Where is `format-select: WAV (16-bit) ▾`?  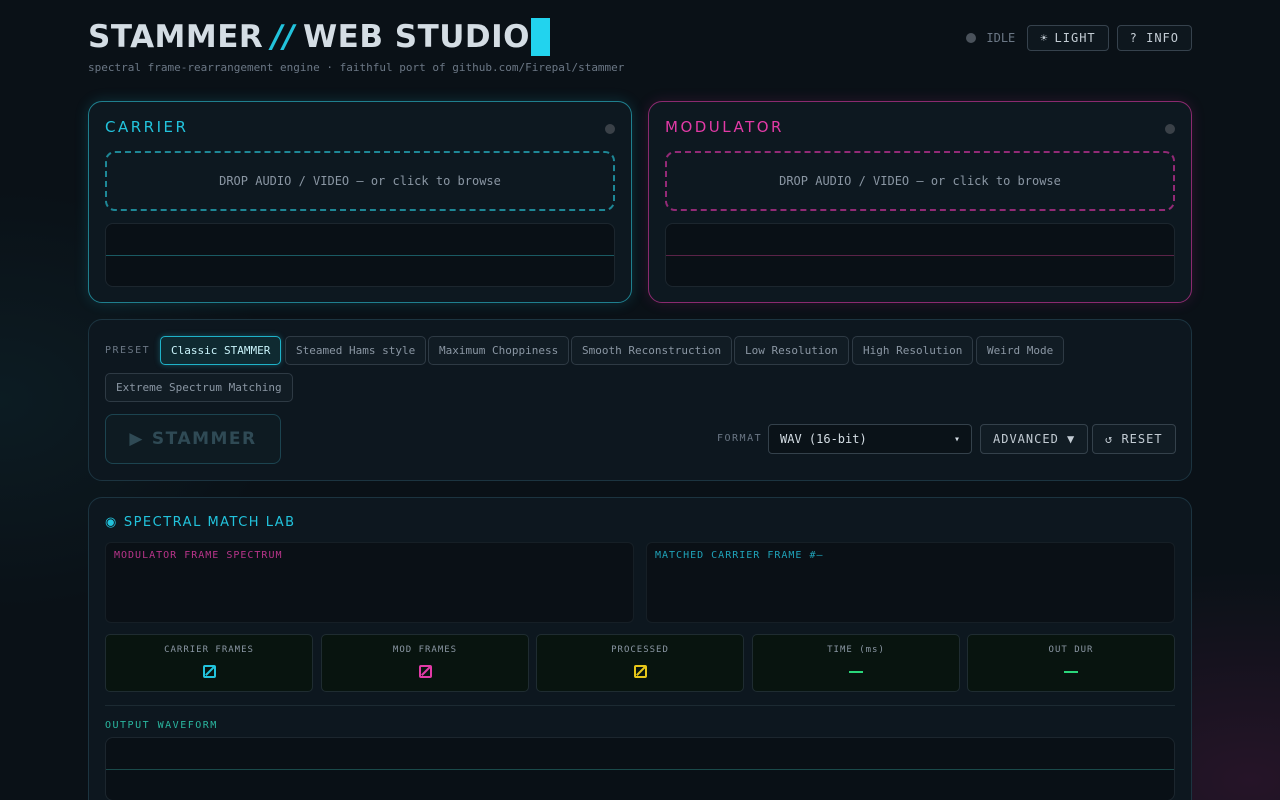
format-select: WAV (16-bit) ▾ is located at coordinates (870, 439).